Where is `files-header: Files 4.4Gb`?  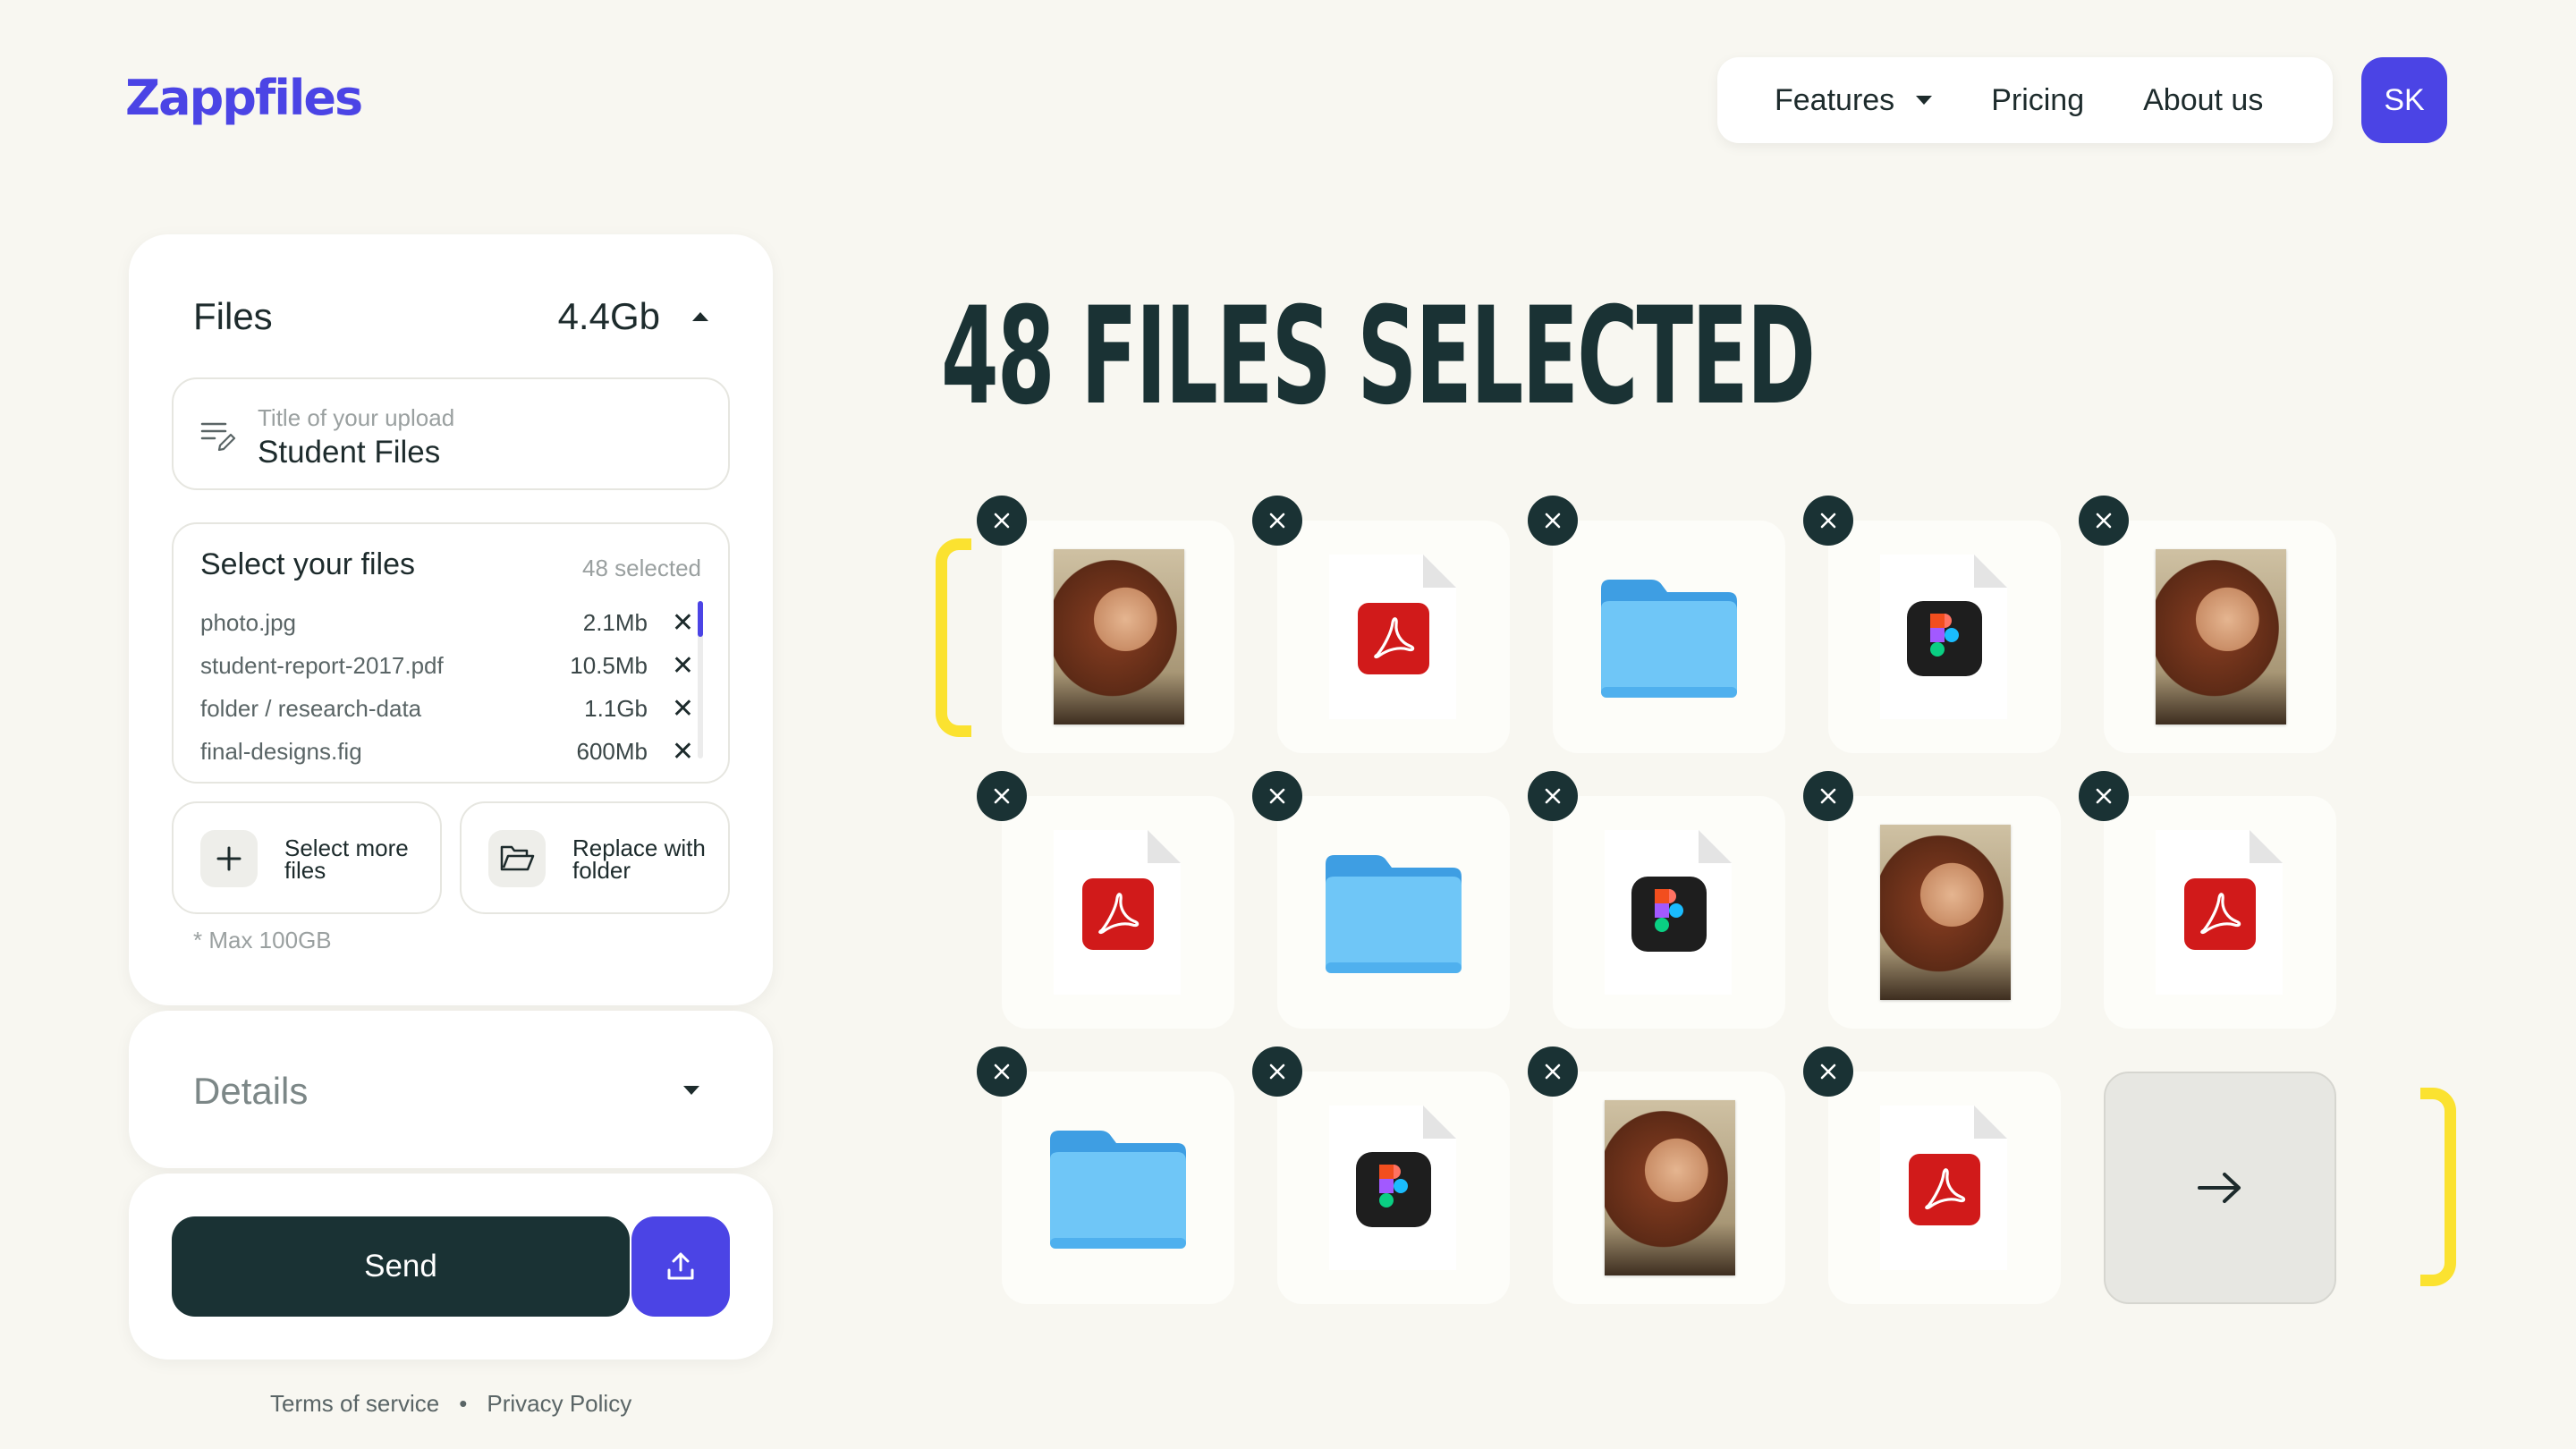 files-header: Files 4.4Gb is located at coordinates (450, 316).